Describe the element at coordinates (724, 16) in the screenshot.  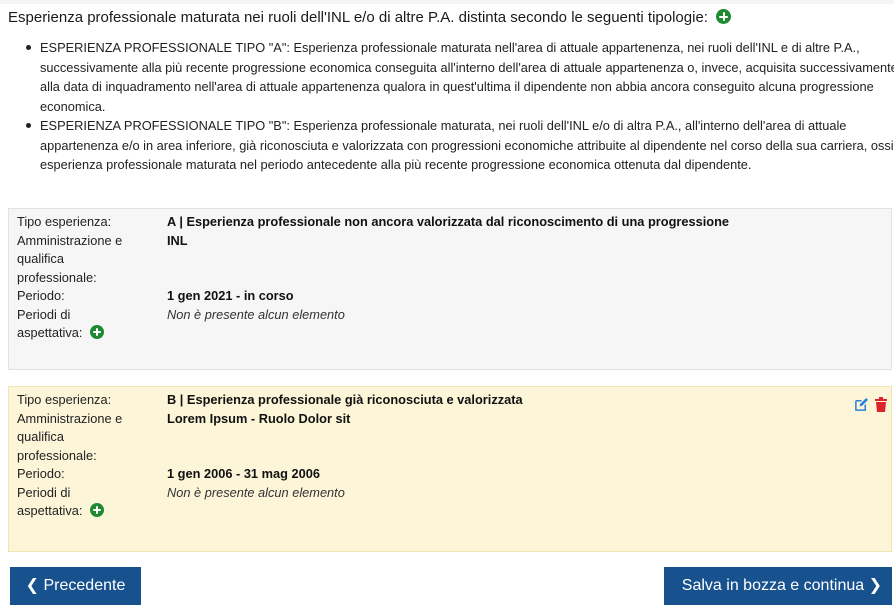
I see `add-experience-icon` at that location.